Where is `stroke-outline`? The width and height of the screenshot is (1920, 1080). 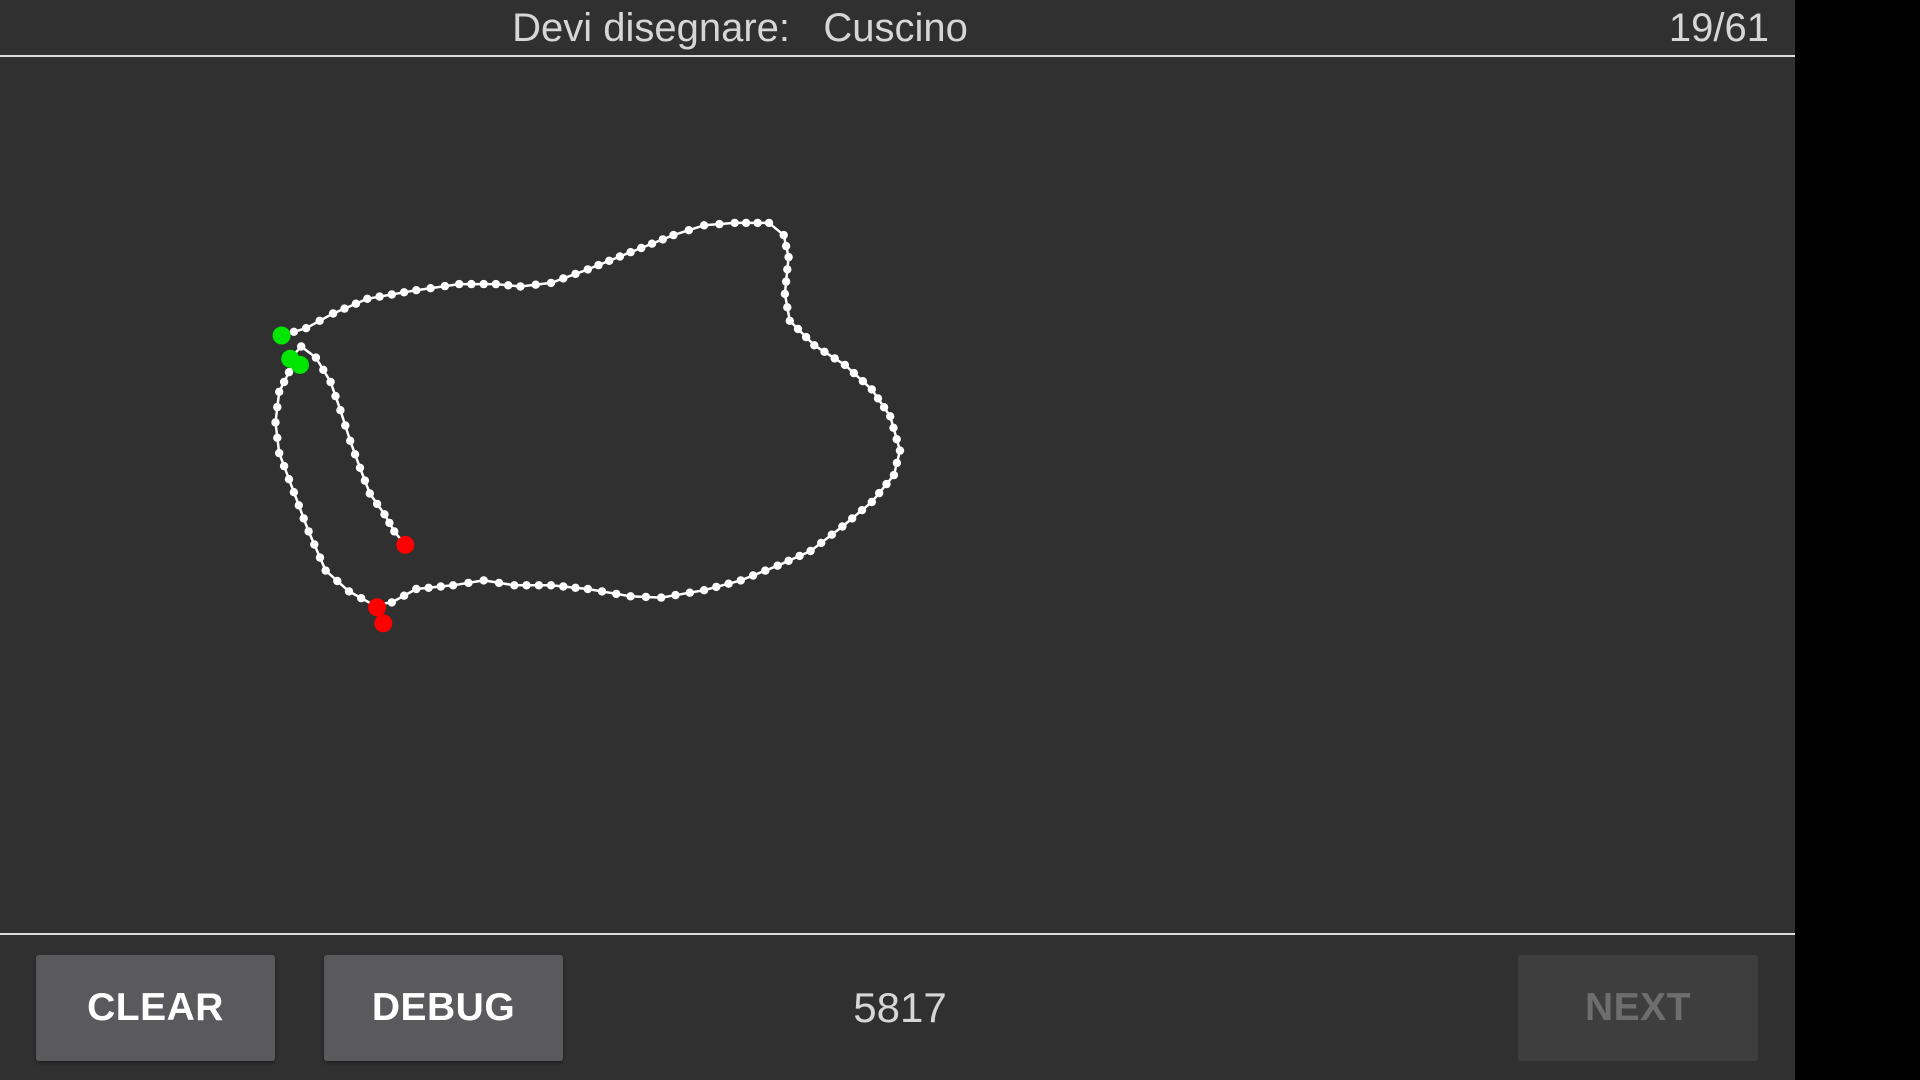
stroke-outline is located at coordinates (588, 414).